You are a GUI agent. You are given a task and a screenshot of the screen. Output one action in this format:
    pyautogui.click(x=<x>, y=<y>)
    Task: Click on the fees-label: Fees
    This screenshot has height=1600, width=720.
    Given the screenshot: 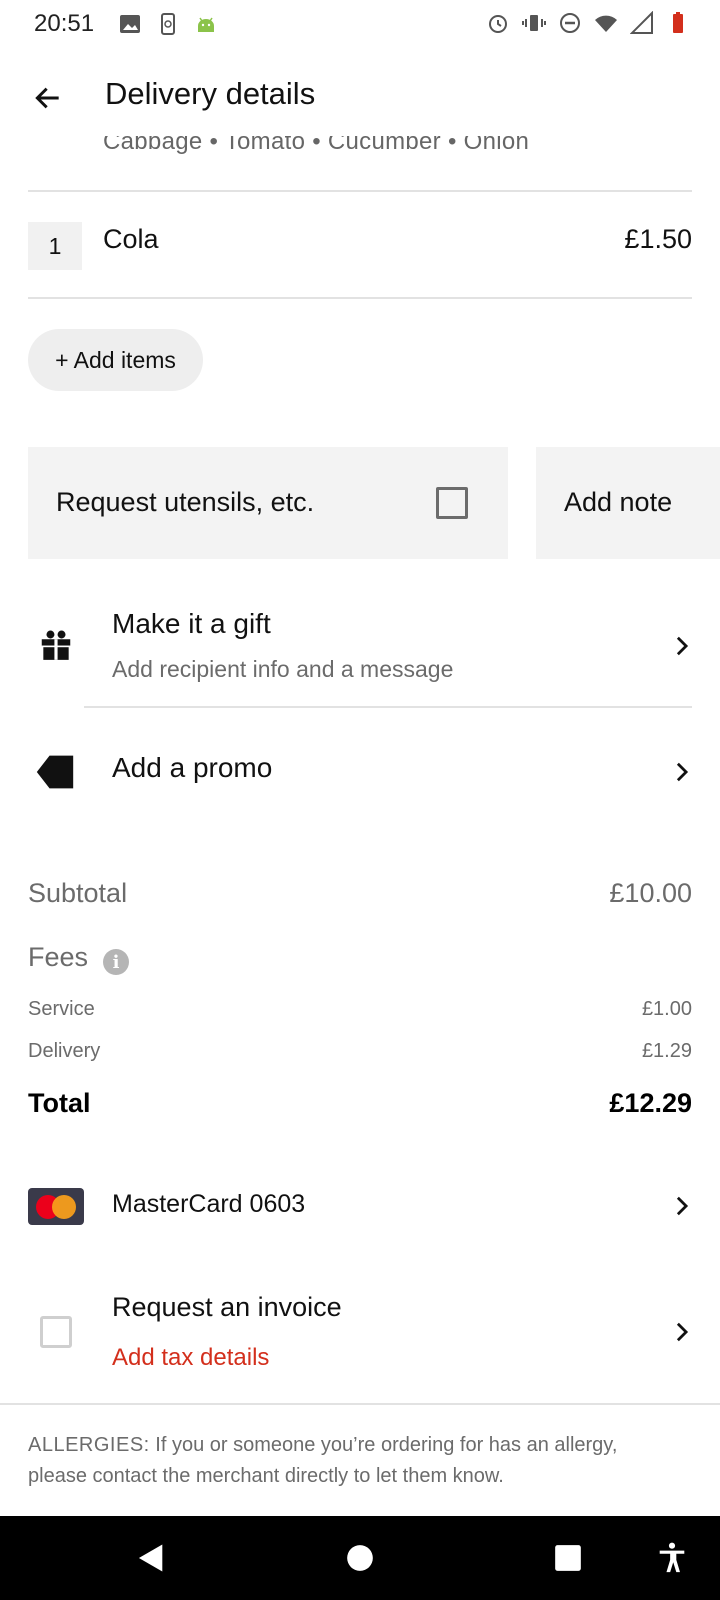 What is the action you would take?
    pyautogui.click(x=58, y=957)
    